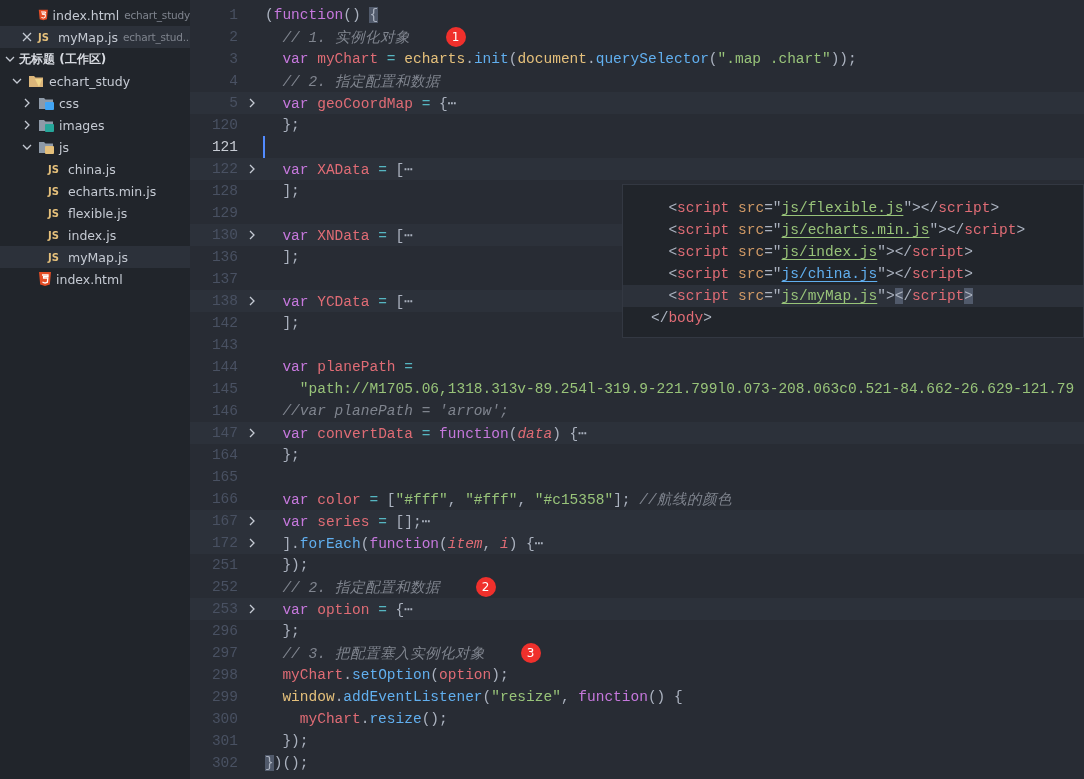 The height and width of the screenshot is (779, 1084). What do you see at coordinates (485, 587) in the screenshot?
I see `annotation-badge: 2` at bounding box center [485, 587].